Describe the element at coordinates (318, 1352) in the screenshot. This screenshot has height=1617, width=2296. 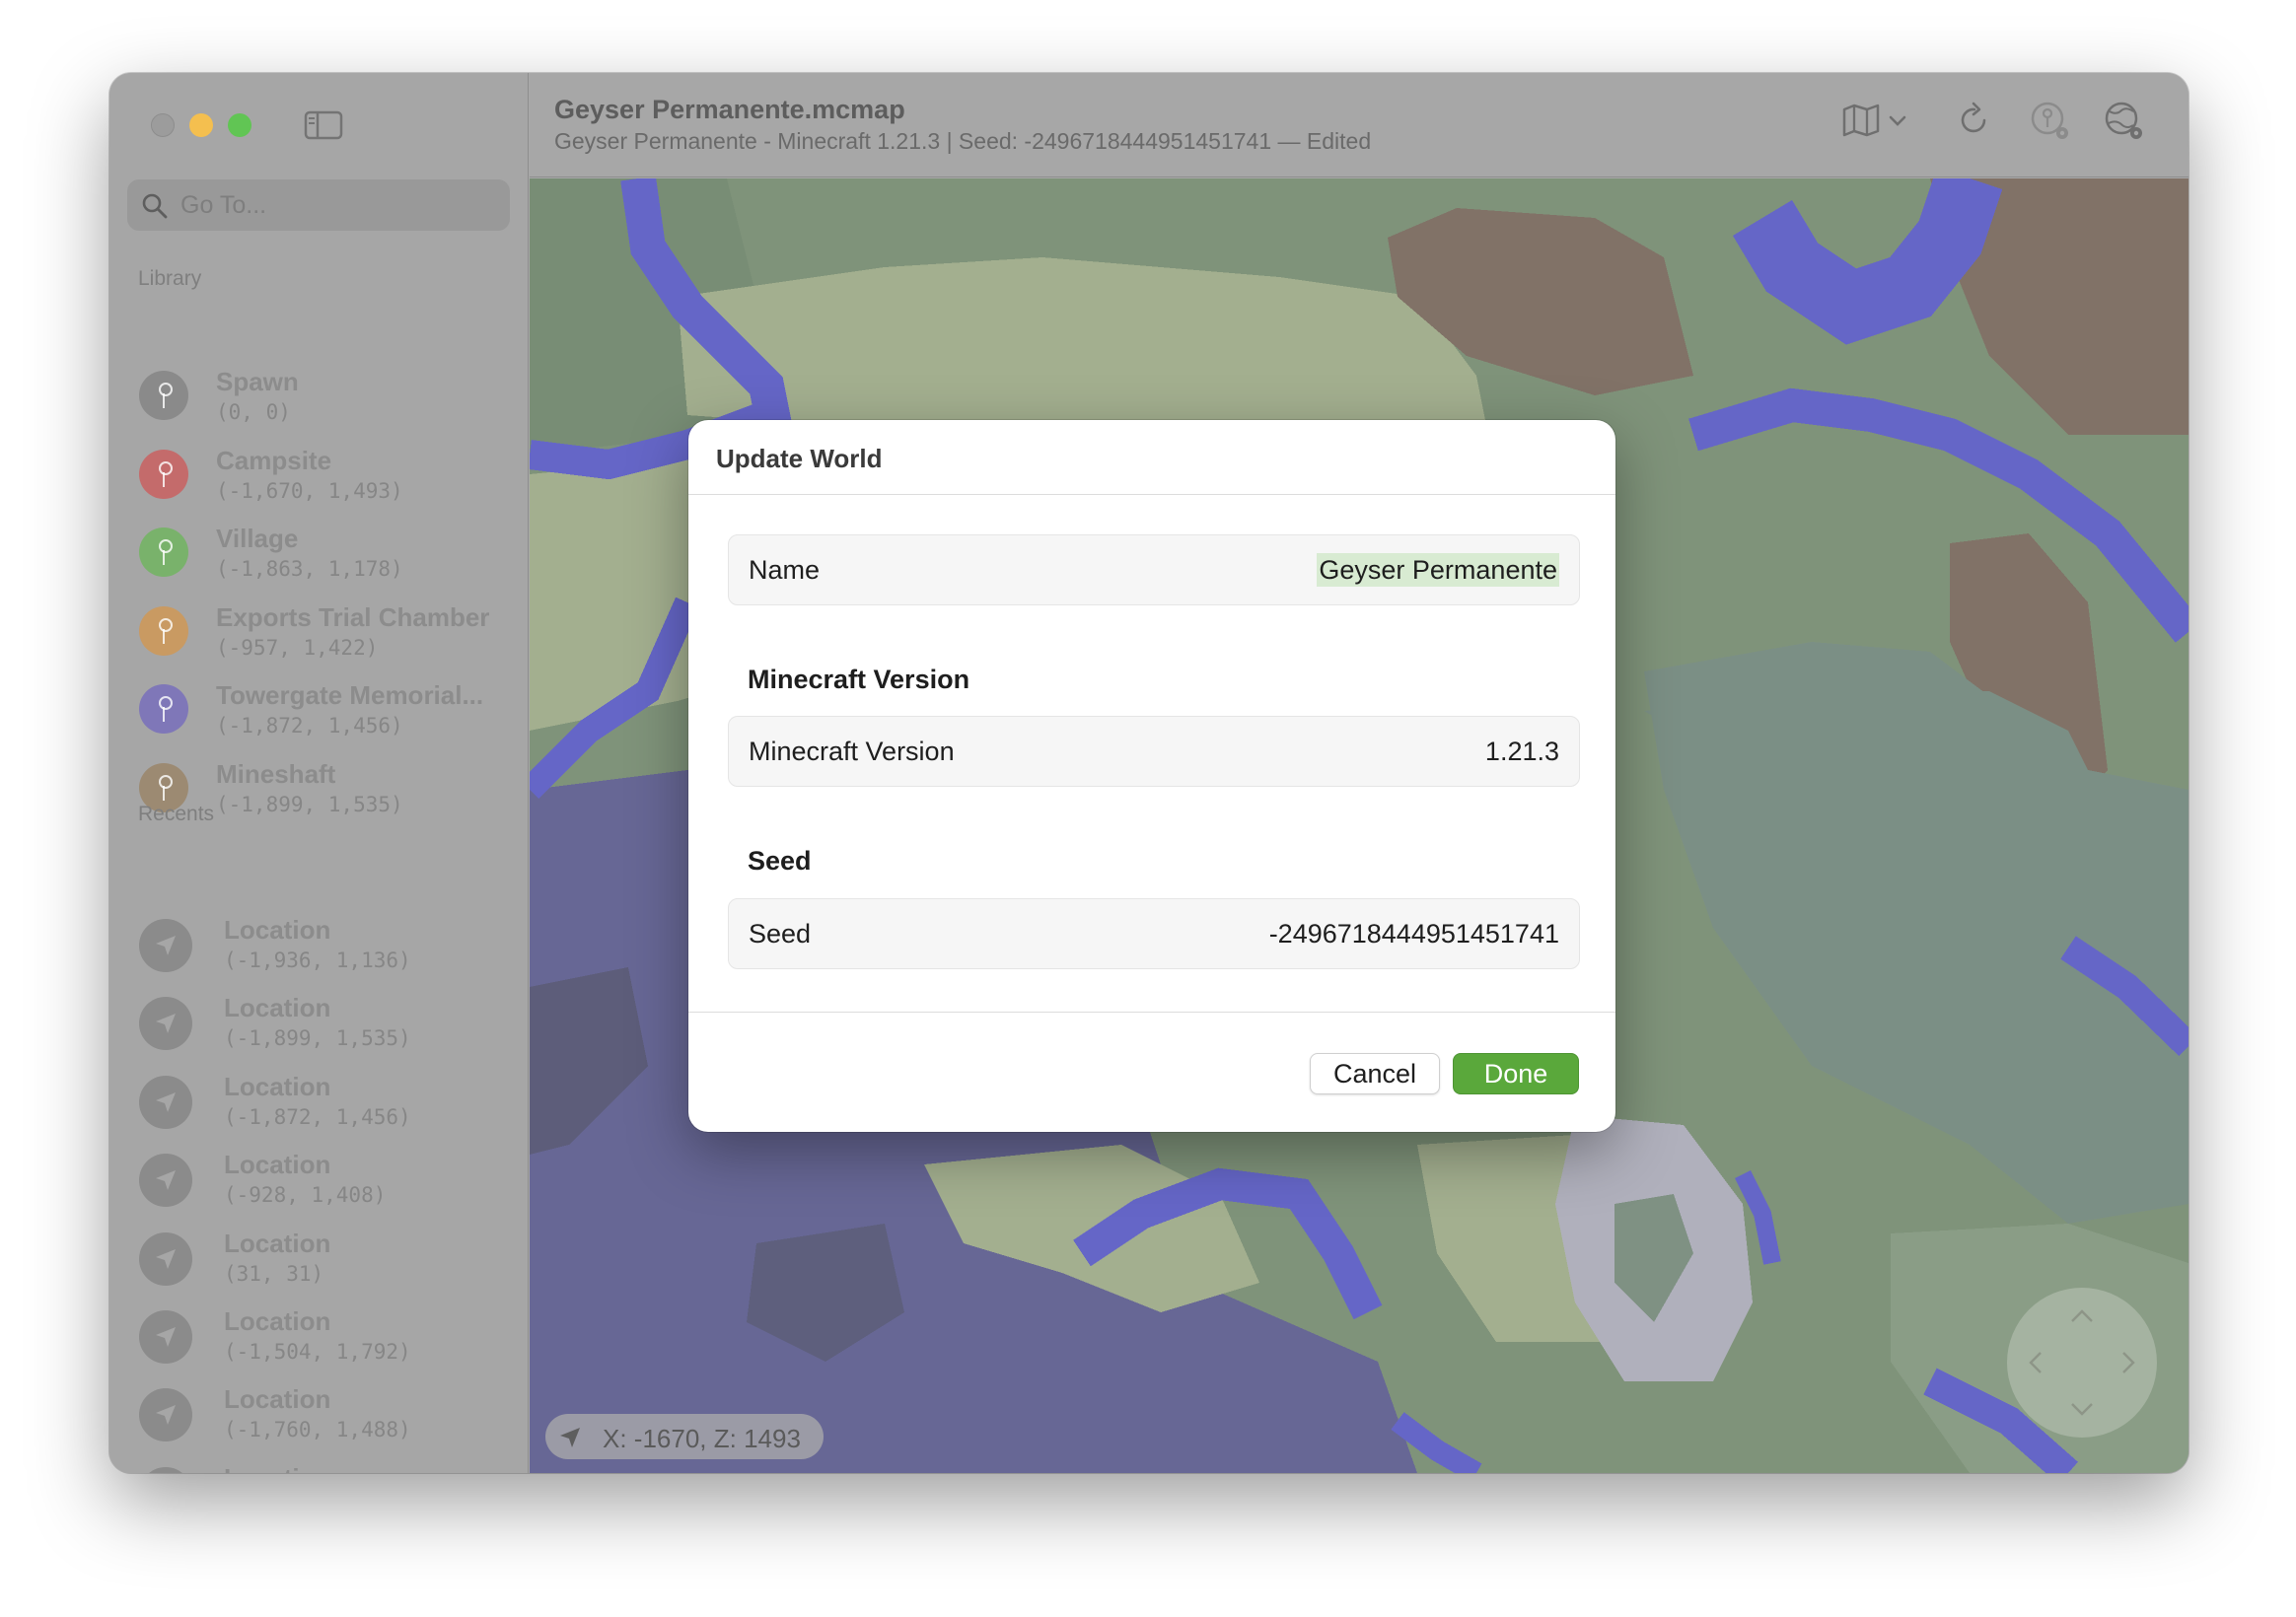
I see `recent-item-coords: (-1,504, 1,792)` at that location.